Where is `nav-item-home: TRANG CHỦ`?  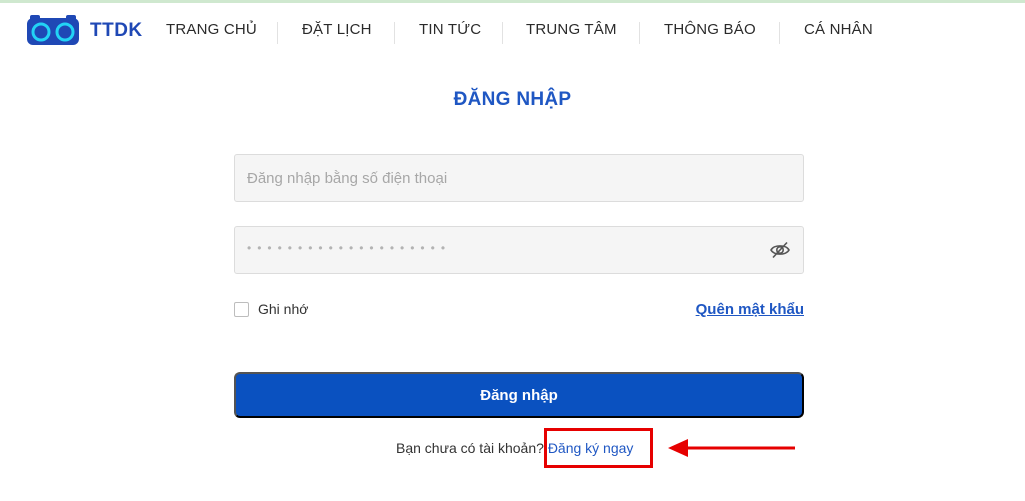 nav-item-home: TRANG CHỦ is located at coordinates (211, 29).